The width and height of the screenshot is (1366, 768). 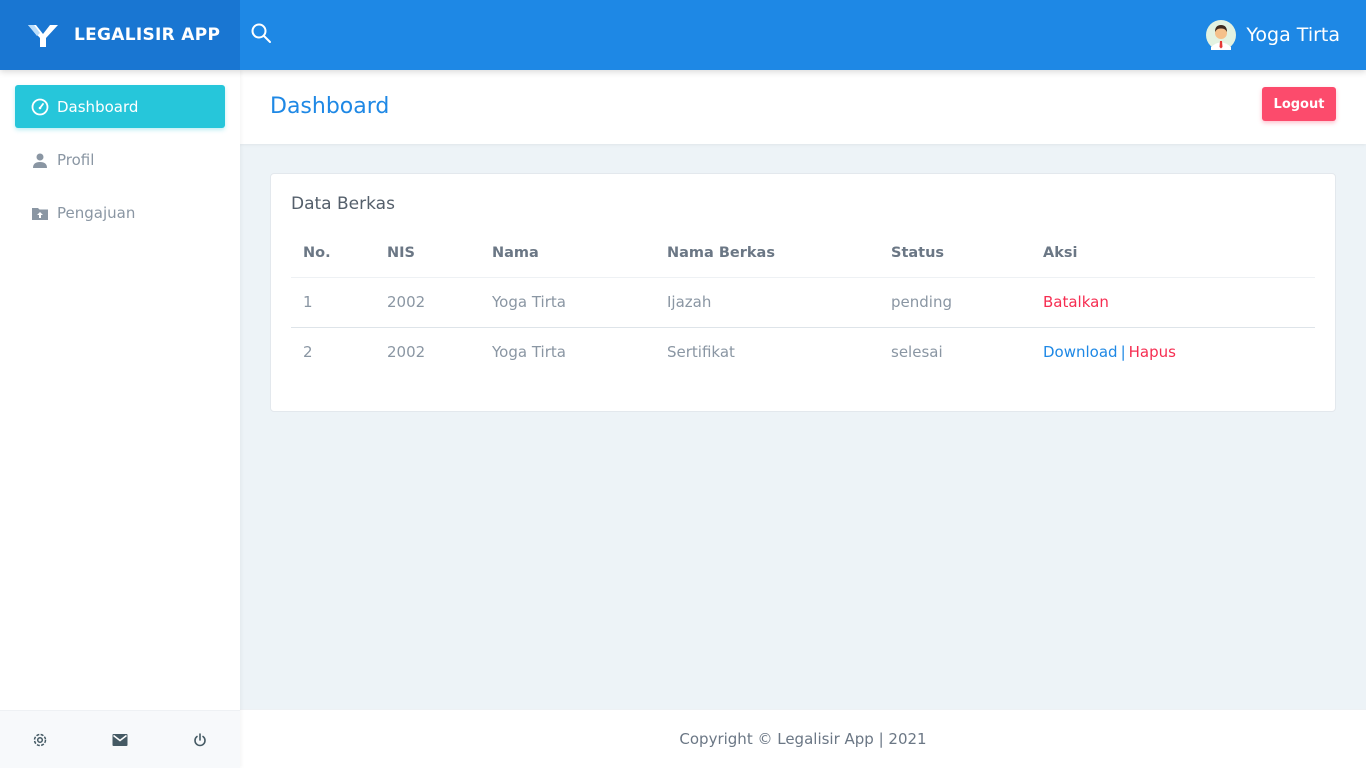 I want to click on column-header-no: No., so click(x=333, y=254).